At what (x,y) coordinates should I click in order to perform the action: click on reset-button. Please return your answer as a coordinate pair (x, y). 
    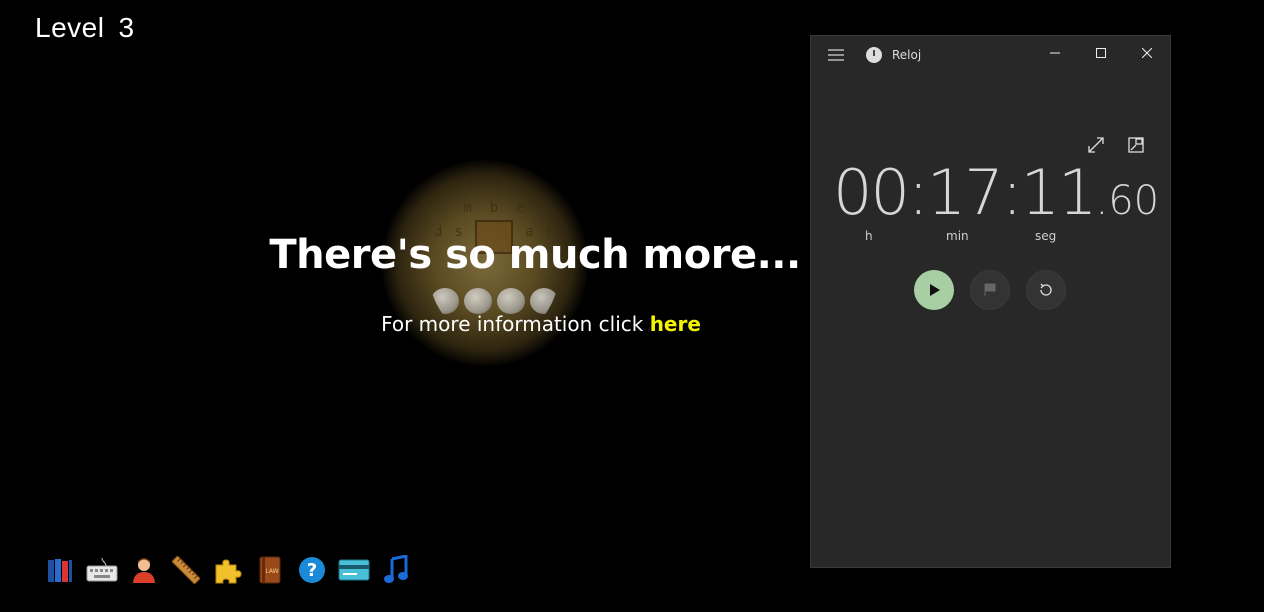
    Looking at the image, I should click on (1046, 290).